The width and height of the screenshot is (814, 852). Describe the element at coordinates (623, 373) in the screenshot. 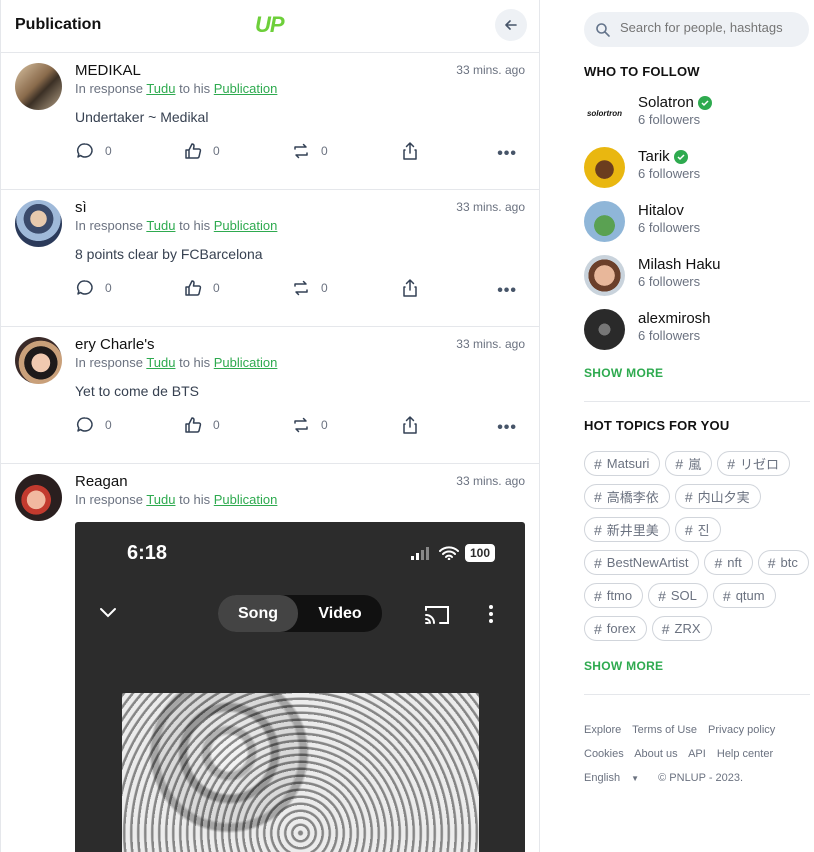

I see `show-more-follow-link: SHOW MORE` at that location.